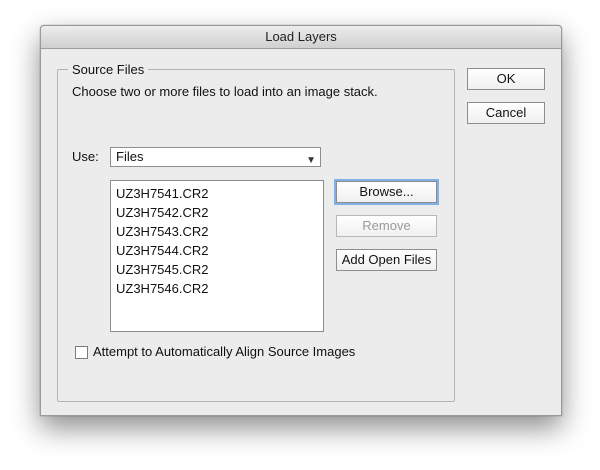 The height and width of the screenshot is (470, 600). Describe the element at coordinates (386, 260) in the screenshot. I see `add-open-files-button: Add Open Files` at that location.